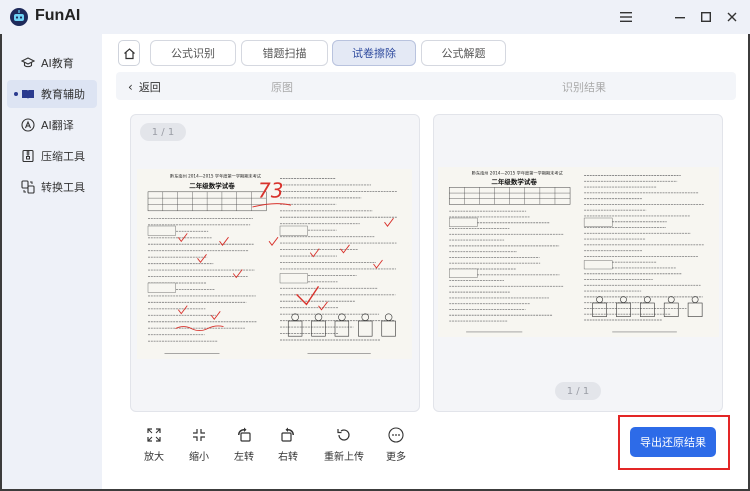 This screenshot has width=750, height=491. I want to click on hamburger-menu-icon, so click(626, 17).